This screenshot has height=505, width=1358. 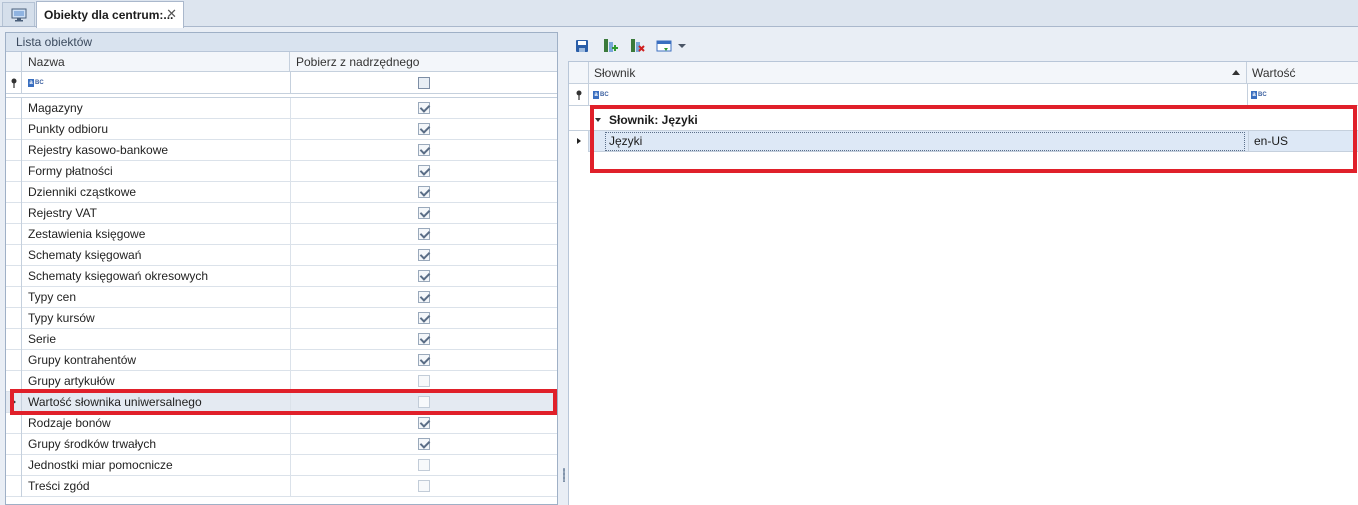 What do you see at coordinates (281, 150) in the screenshot?
I see `list-item: Rejestry kasowo-bankowe` at bounding box center [281, 150].